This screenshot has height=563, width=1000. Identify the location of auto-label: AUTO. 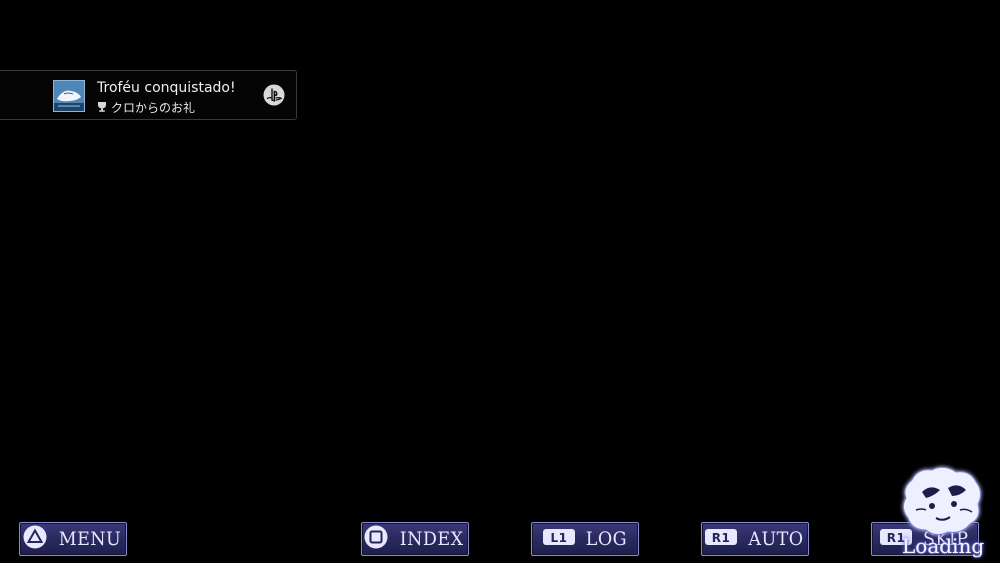
(776, 538).